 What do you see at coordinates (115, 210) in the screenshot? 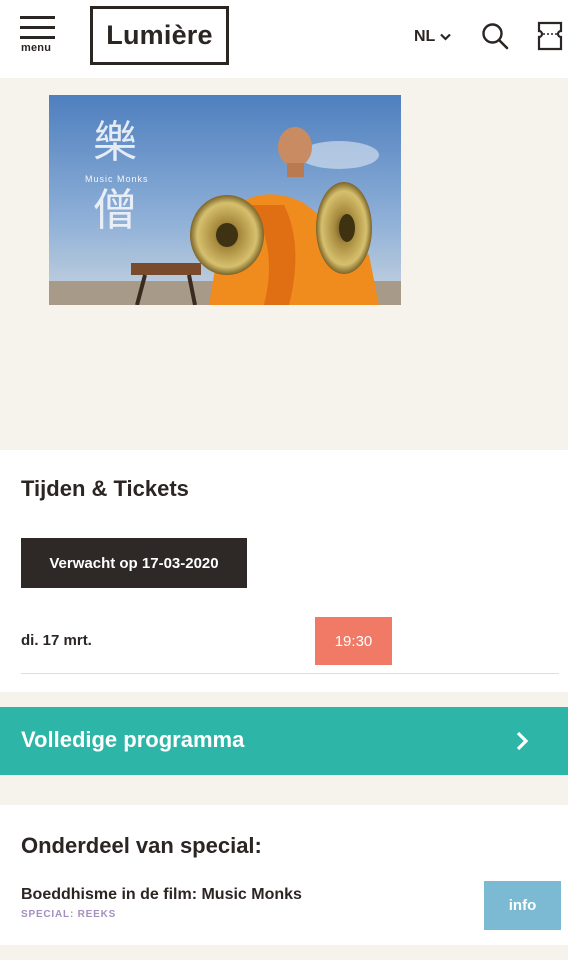
I see `svg-text: 僧` at bounding box center [115, 210].